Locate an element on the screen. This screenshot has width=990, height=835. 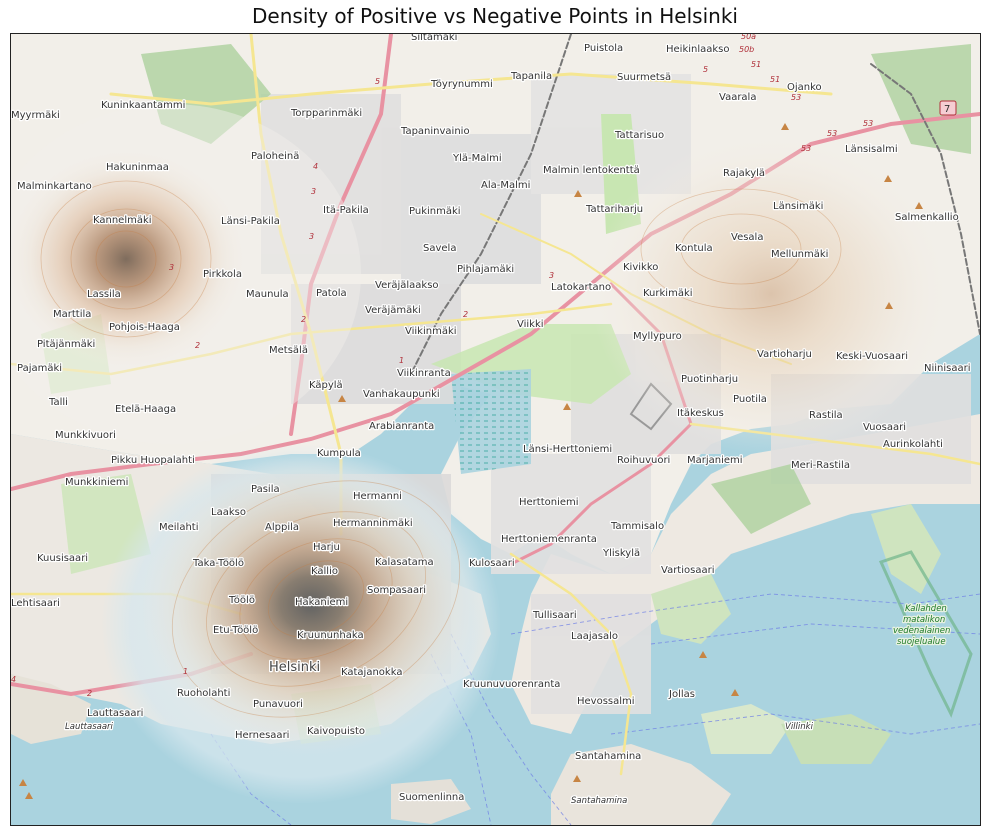
label-lansimaki: Länsimäki is located at coordinates (798, 206).